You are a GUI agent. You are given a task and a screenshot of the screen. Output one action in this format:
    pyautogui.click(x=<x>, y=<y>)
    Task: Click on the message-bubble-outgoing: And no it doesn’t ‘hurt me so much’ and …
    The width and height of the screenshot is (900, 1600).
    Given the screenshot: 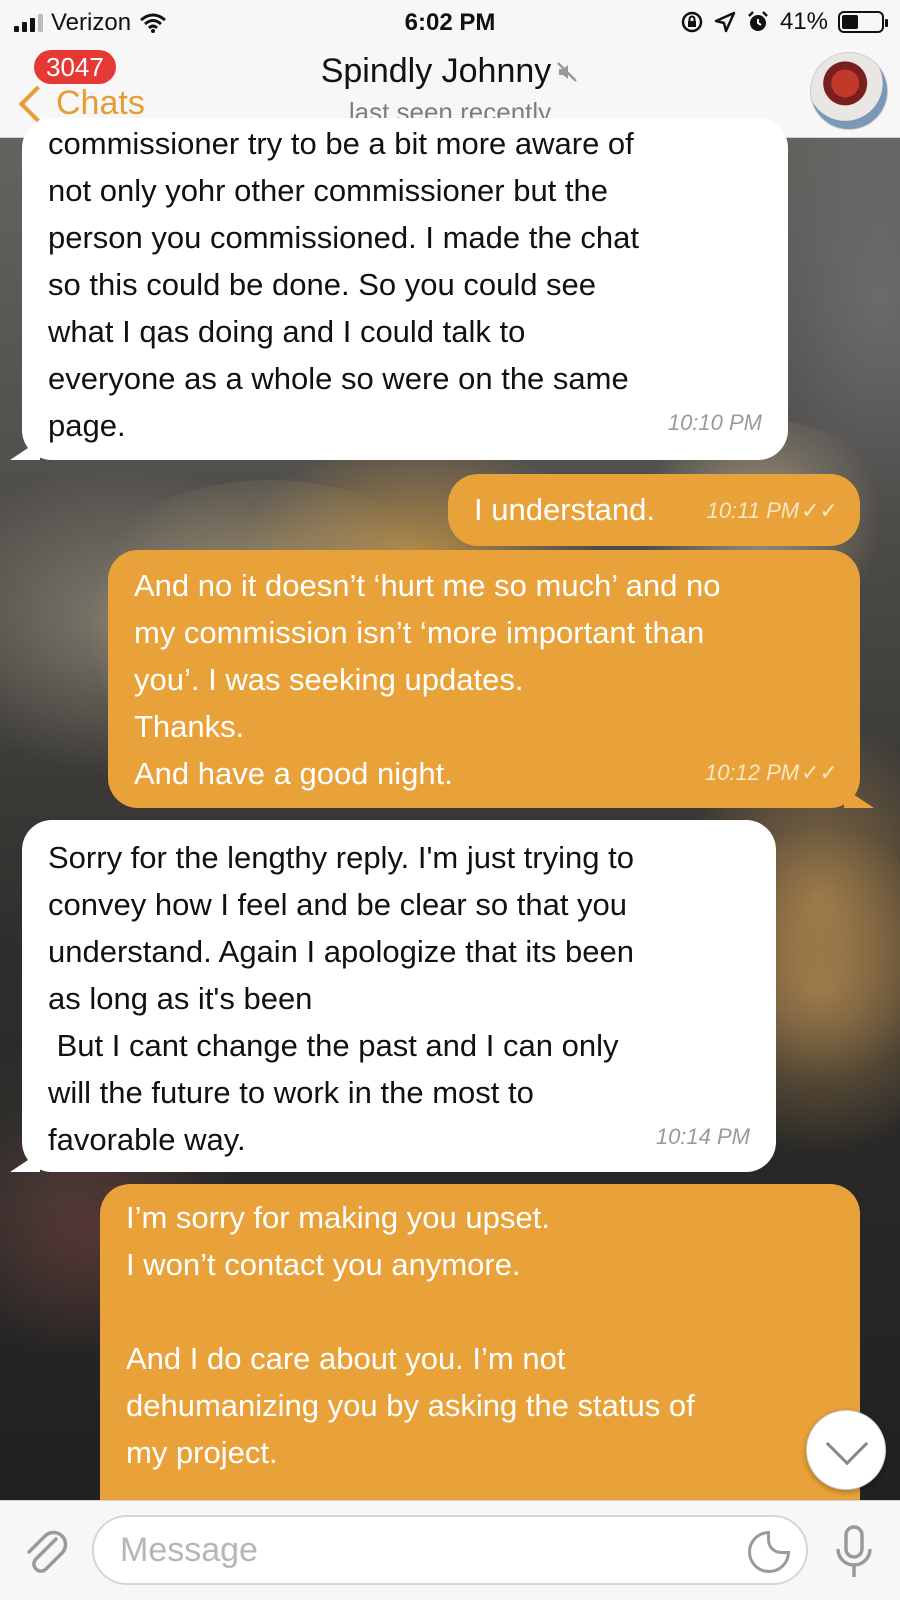 What is the action you would take?
    pyautogui.click(x=491, y=679)
    